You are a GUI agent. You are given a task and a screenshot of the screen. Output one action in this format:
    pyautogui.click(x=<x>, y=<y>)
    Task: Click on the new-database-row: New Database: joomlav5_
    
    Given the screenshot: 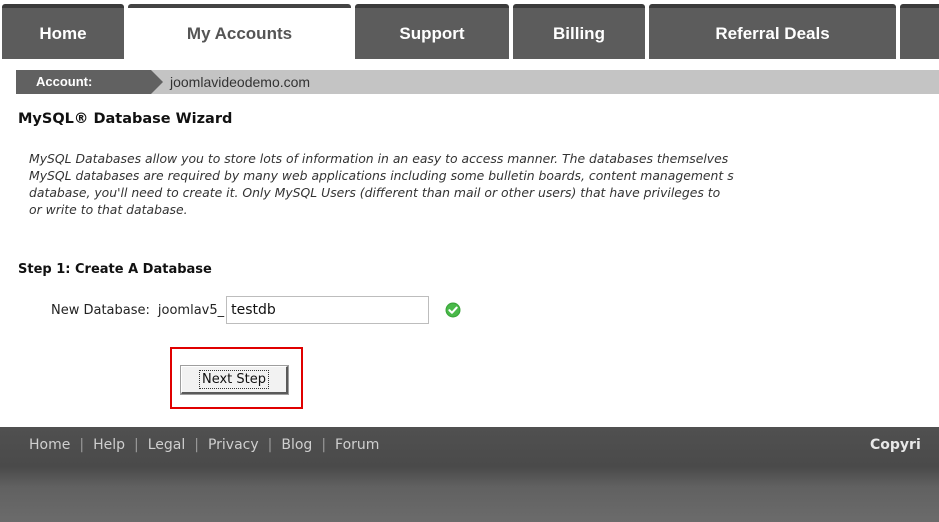 What is the action you would take?
    pyautogui.click(x=256, y=310)
    